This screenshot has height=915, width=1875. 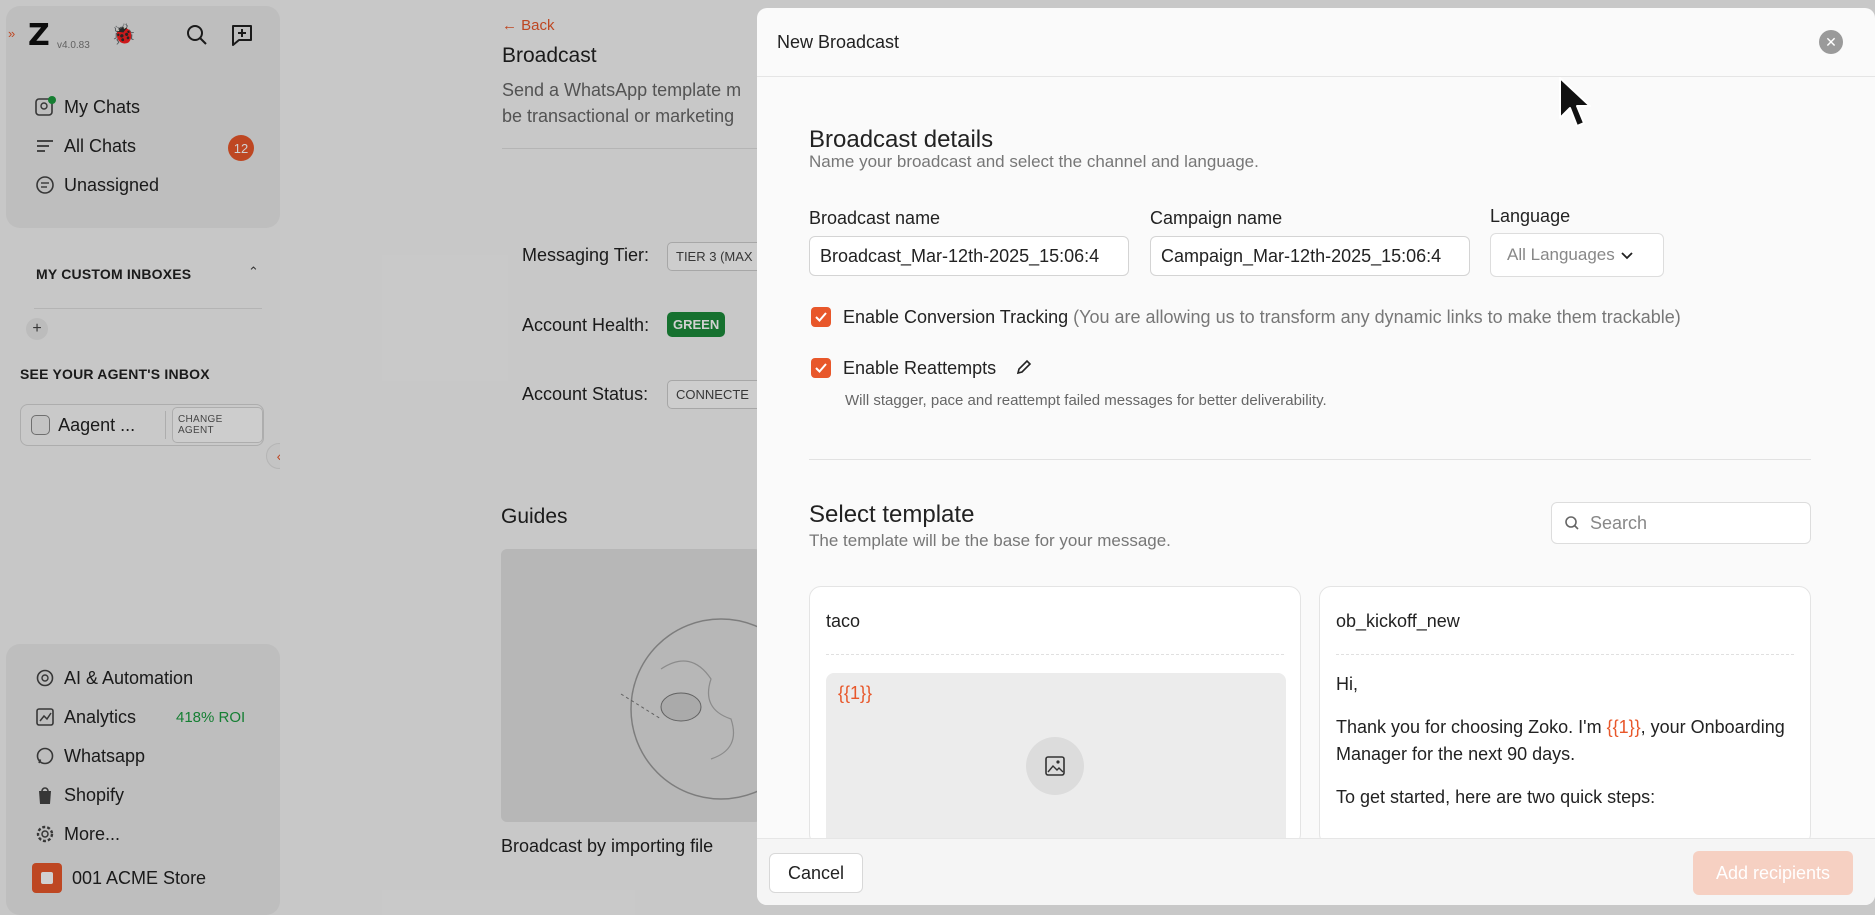 I want to click on broadcast-details-title: Broadcast details, so click(x=901, y=139).